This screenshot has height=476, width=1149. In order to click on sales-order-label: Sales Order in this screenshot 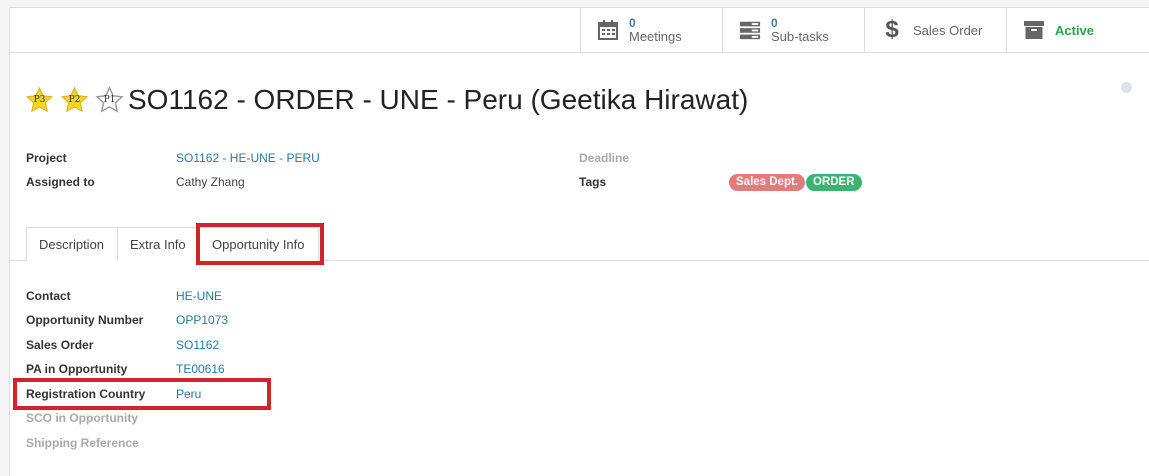, I will do `click(948, 30)`.